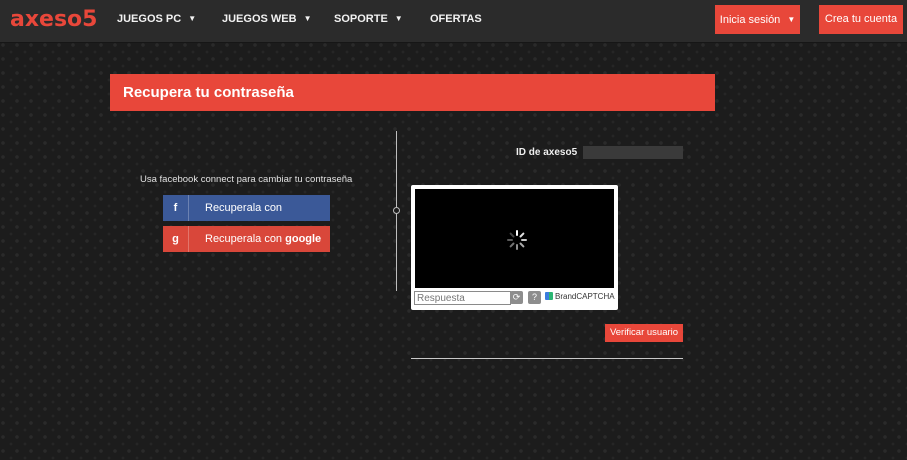 This screenshot has height=460, width=907. I want to click on loading-spinner-icon, so click(517, 240).